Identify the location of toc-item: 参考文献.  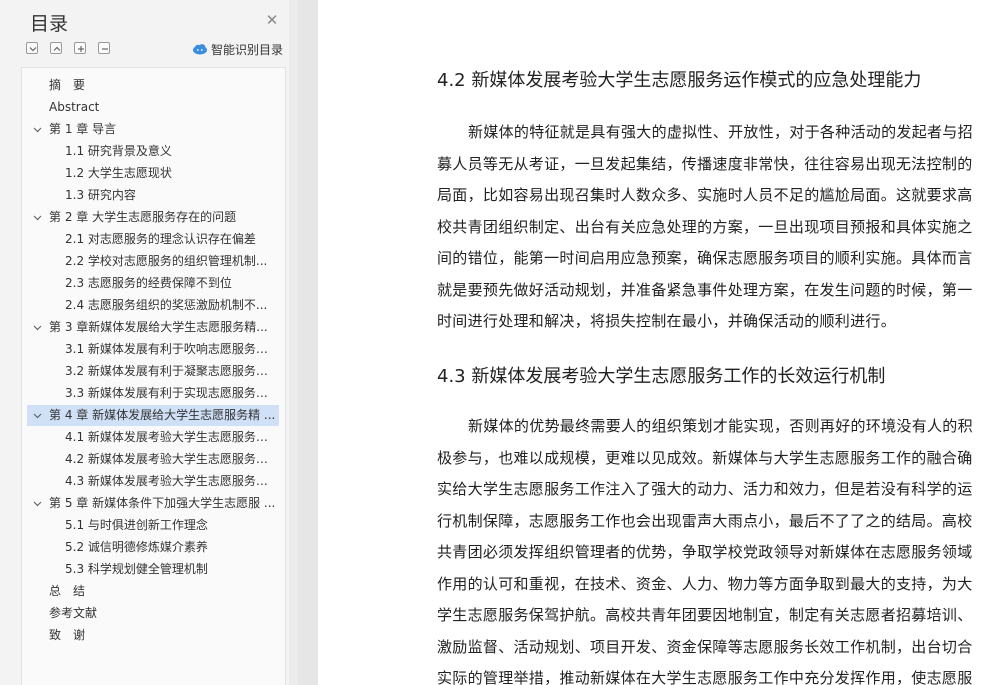
(153, 613).